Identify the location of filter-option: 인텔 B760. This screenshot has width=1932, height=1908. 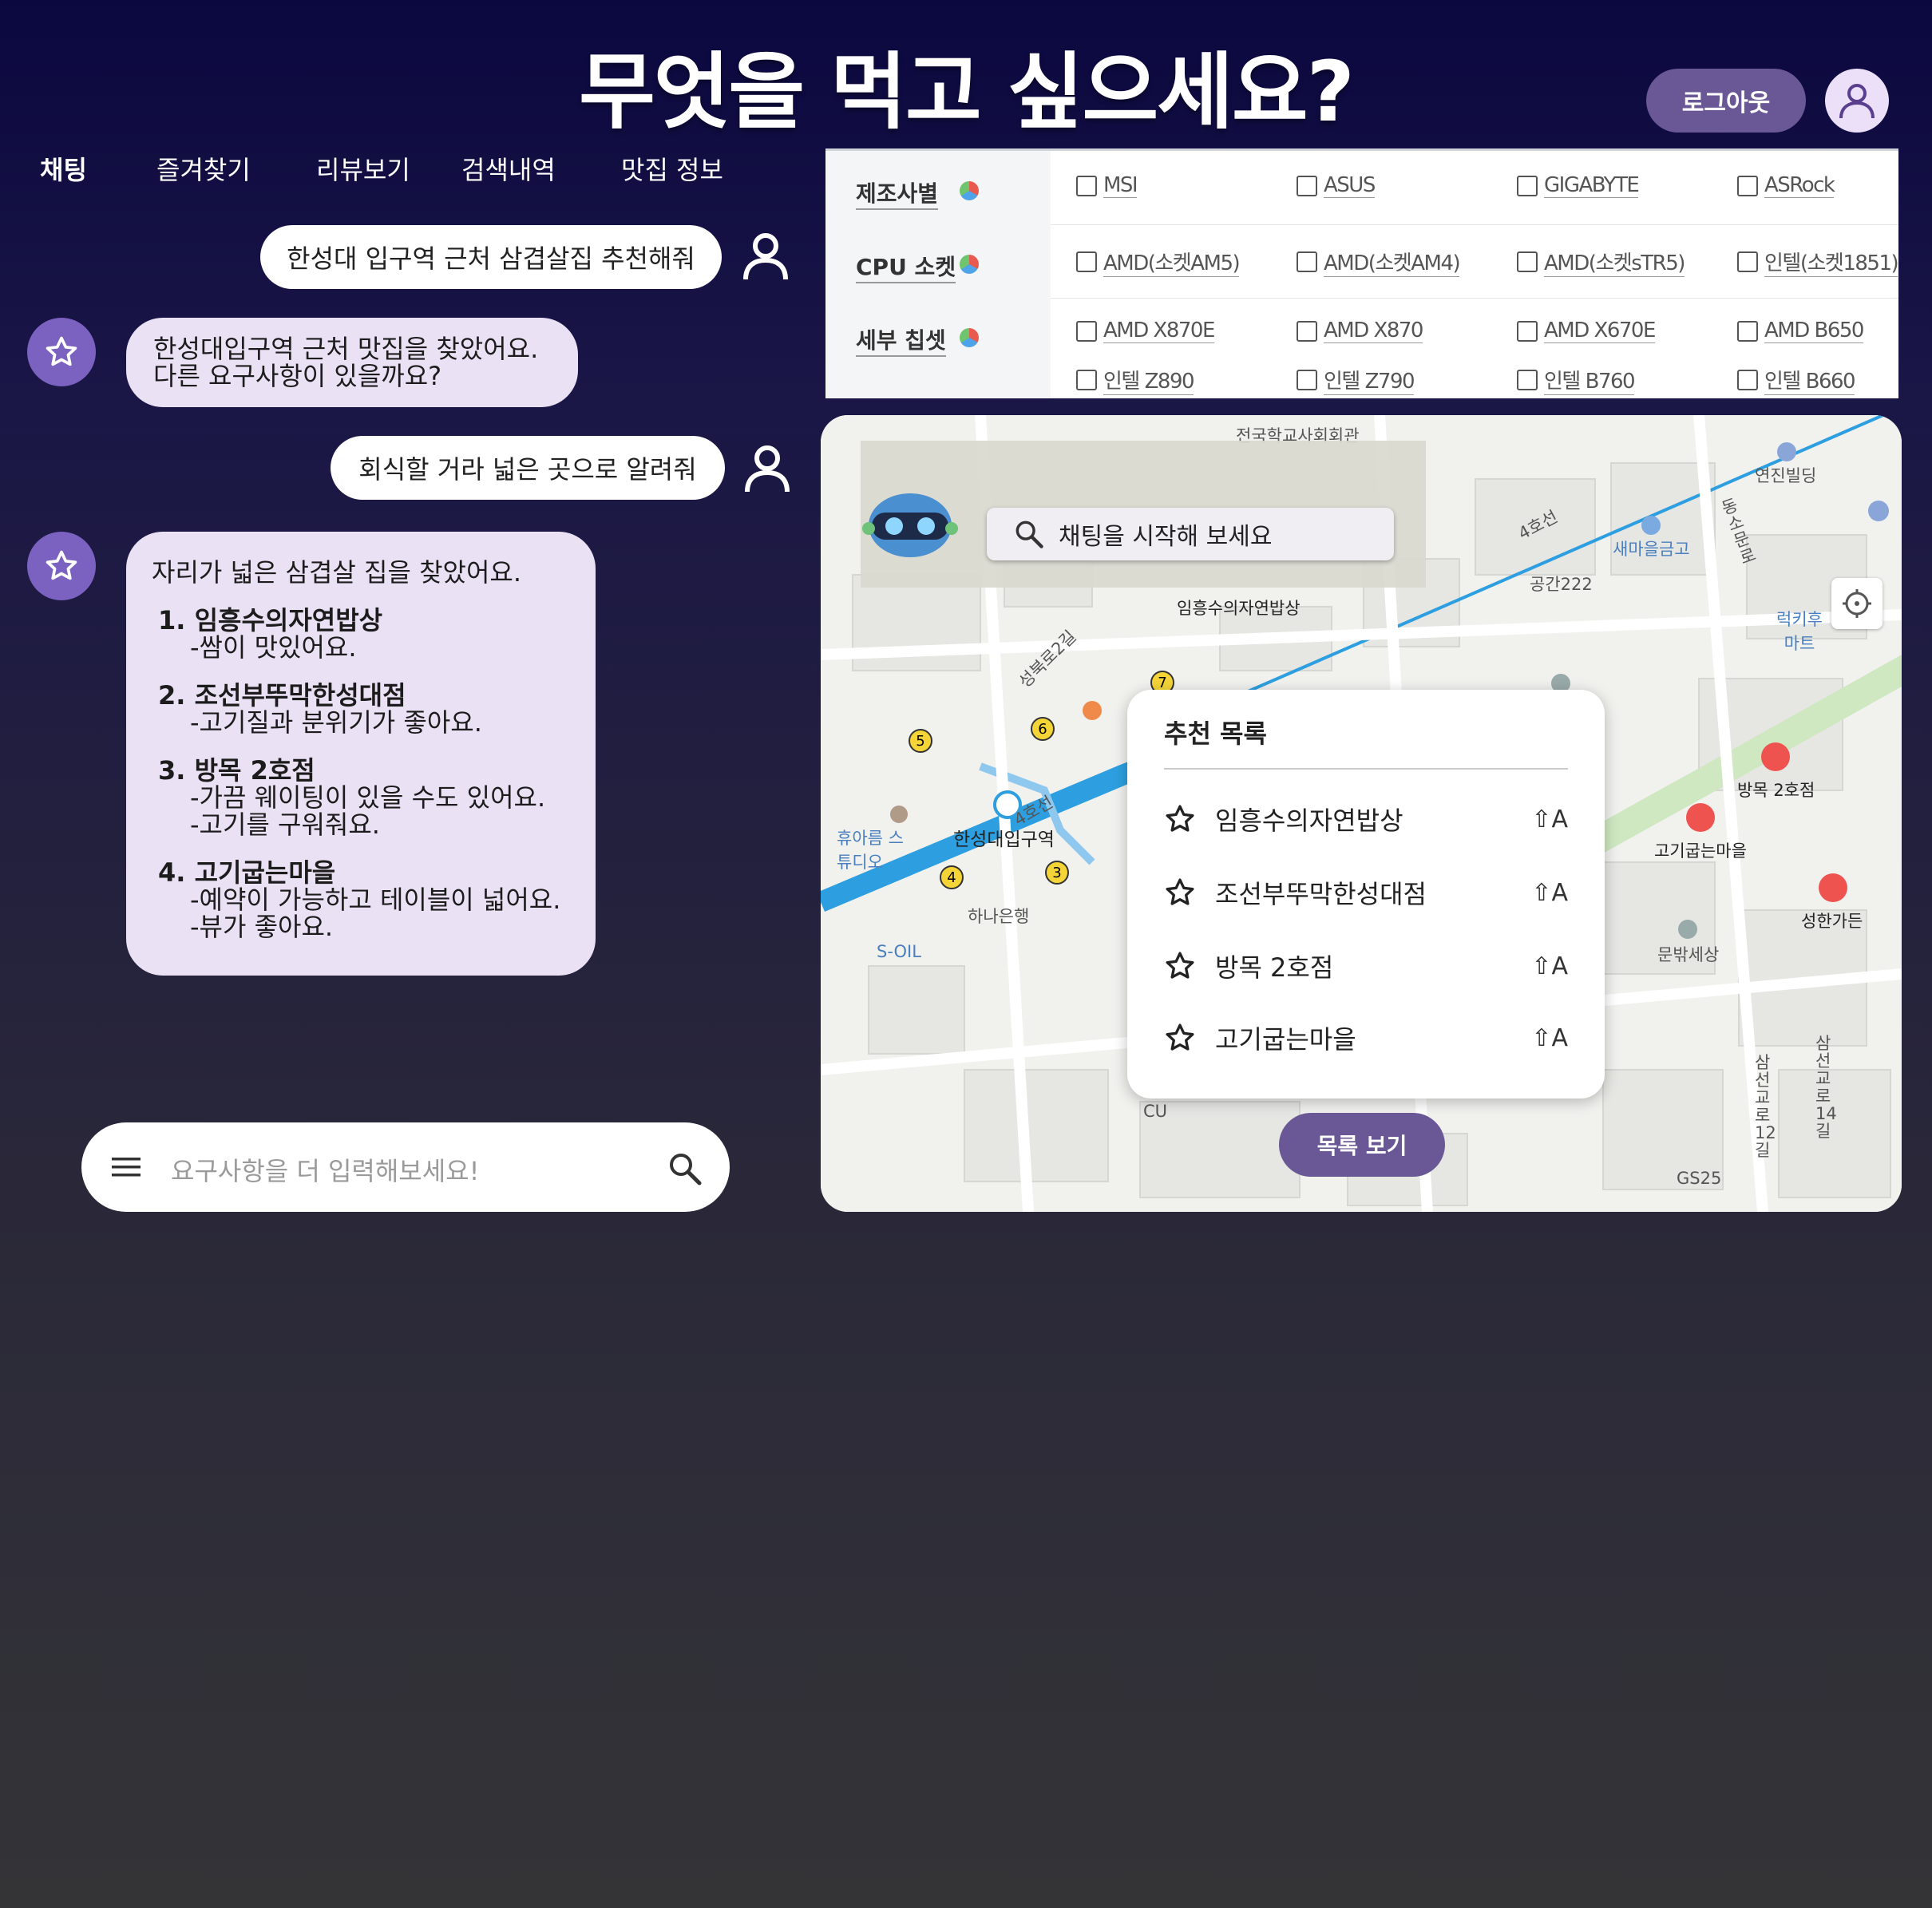
(1577, 380).